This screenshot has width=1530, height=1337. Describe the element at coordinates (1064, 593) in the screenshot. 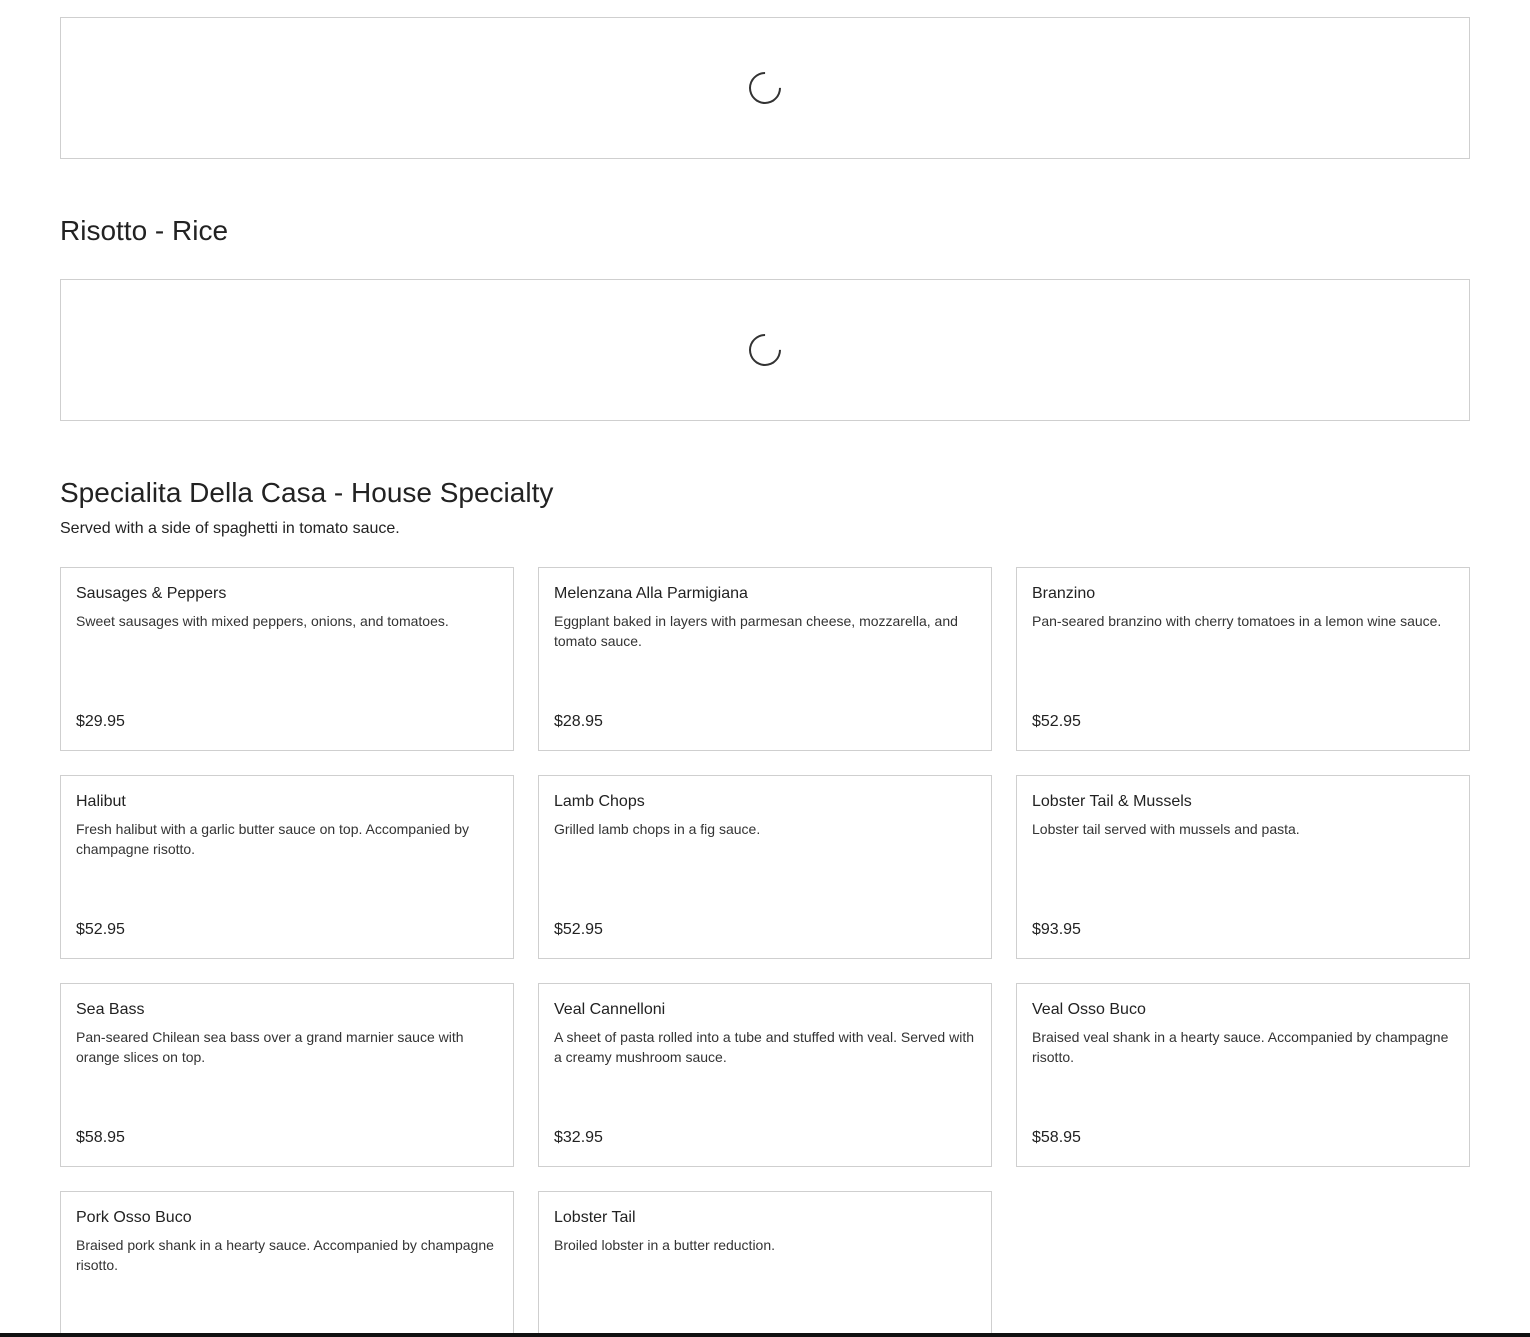

I see `menu-item-name: Branzino` at that location.